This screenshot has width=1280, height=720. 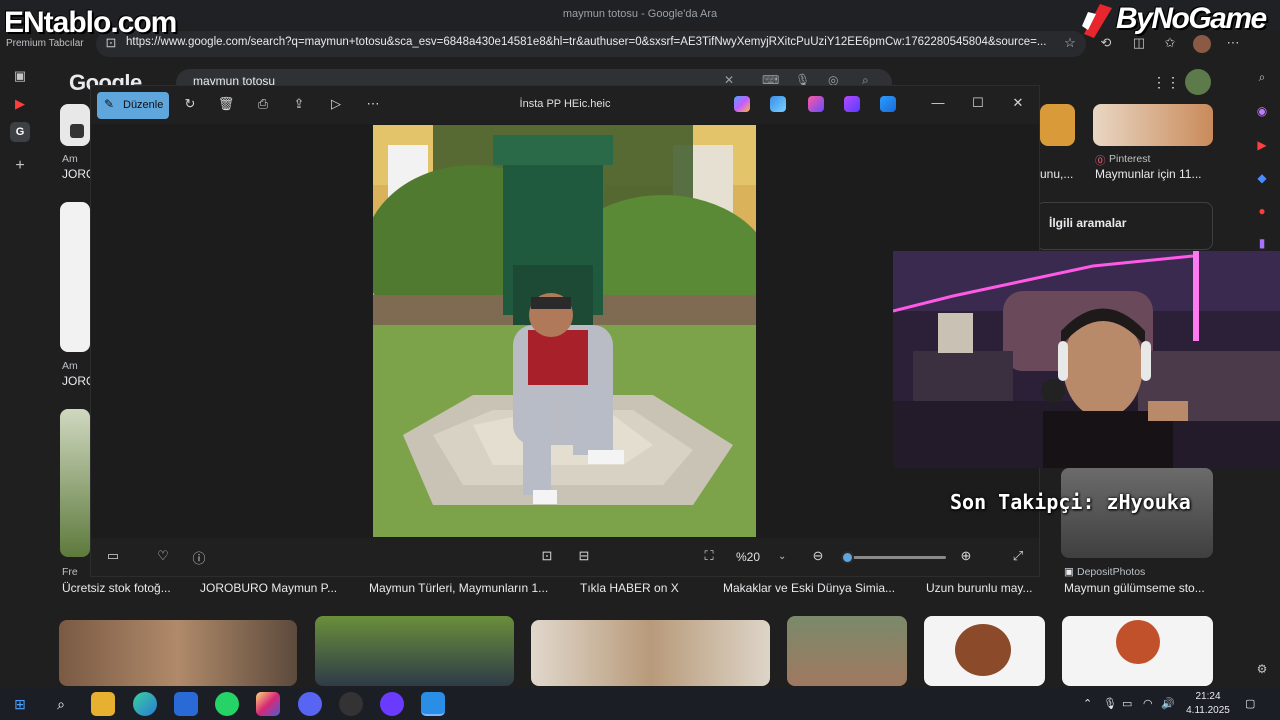 I want to click on edit-pencil-icon: ✎, so click(x=109, y=104).